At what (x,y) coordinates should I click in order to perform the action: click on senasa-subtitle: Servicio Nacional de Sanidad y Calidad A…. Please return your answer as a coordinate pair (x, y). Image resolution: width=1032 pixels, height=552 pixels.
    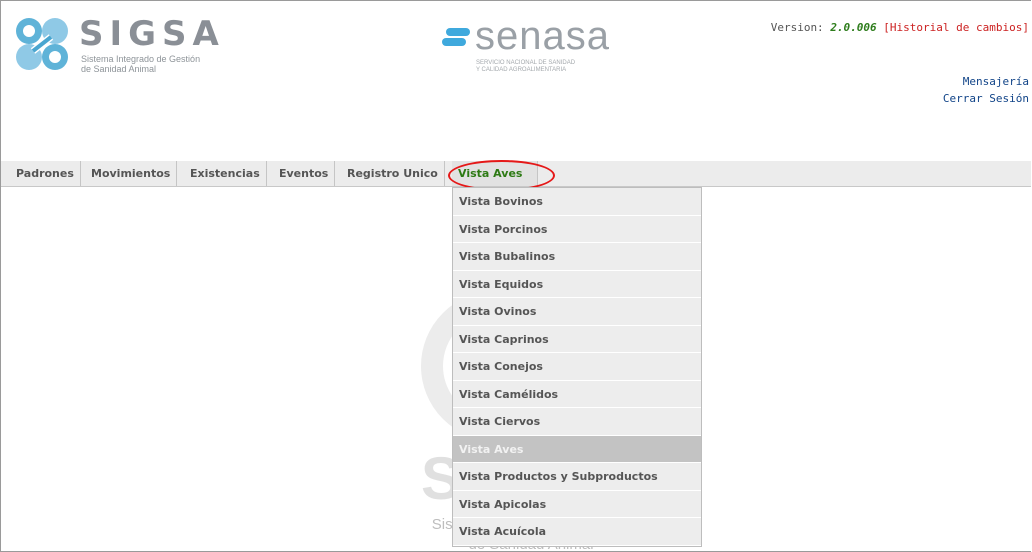
    Looking at the image, I should click on (546, 67).